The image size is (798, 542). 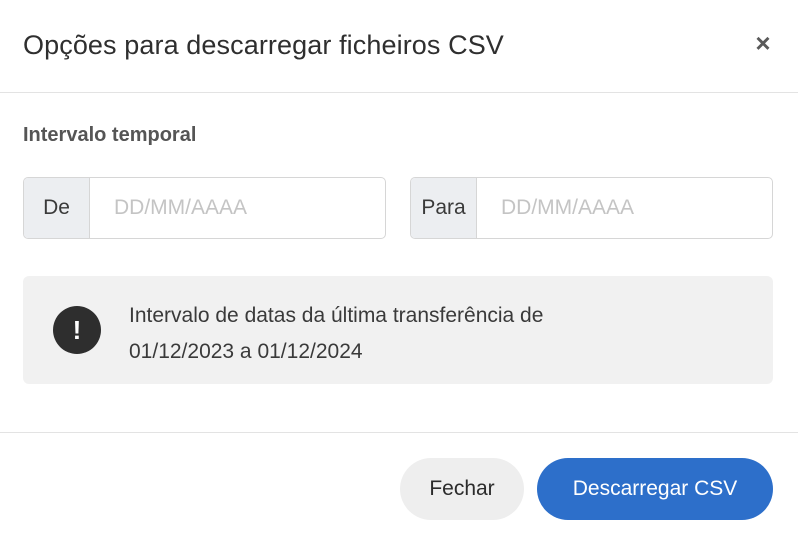 I want to click on close-icon: ×, so click(x=763, y=43).